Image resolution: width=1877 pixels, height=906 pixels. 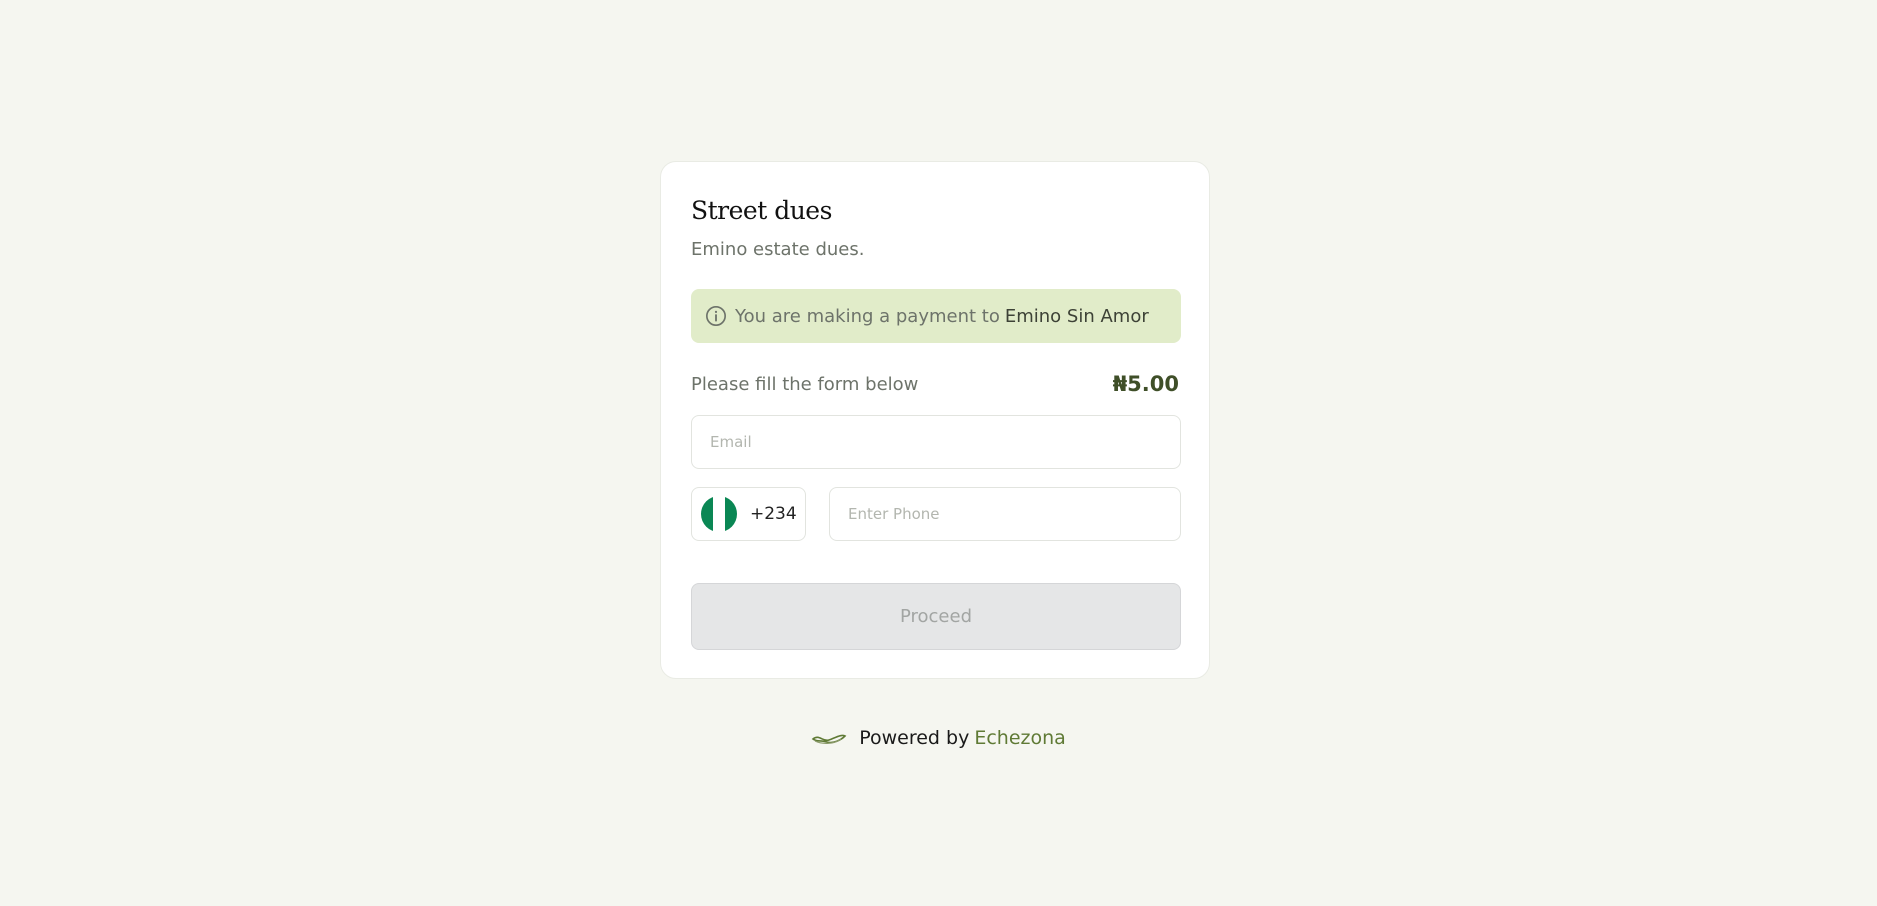 What do you see at coordinates (1145, 384) in the screenshot?
I see `payment-amount: ₦5.00` at bounding box center [1145, 384].